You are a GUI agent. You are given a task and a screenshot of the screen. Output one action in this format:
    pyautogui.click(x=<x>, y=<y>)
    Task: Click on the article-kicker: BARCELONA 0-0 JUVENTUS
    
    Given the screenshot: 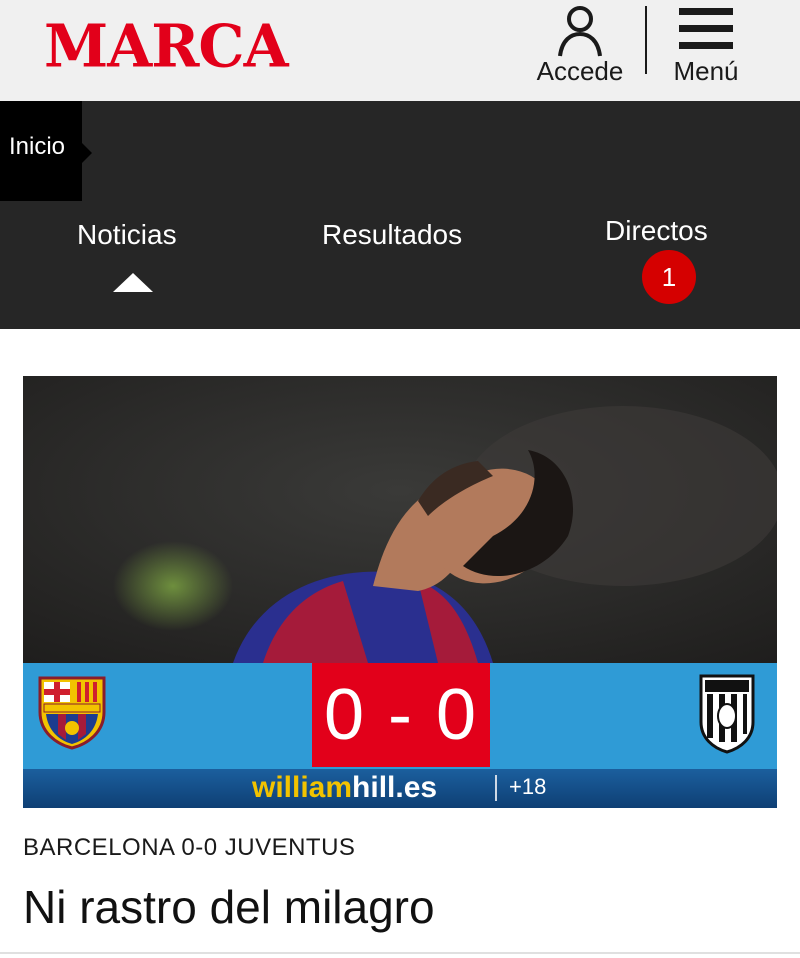 What is the action you would take?
    pyautogui.click(x=189, y=847)
    